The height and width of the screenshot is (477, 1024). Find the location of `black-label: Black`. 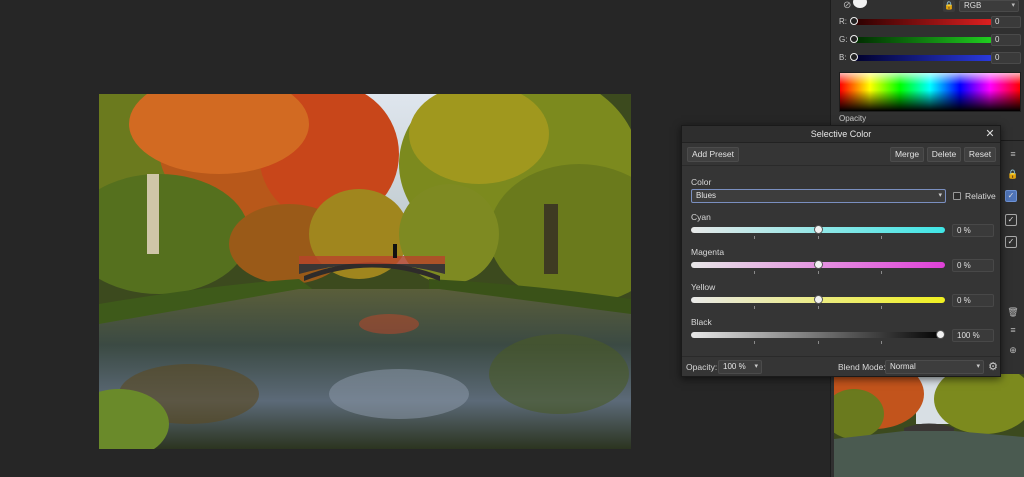

black-label: Black is located at coordinates (701, 322).